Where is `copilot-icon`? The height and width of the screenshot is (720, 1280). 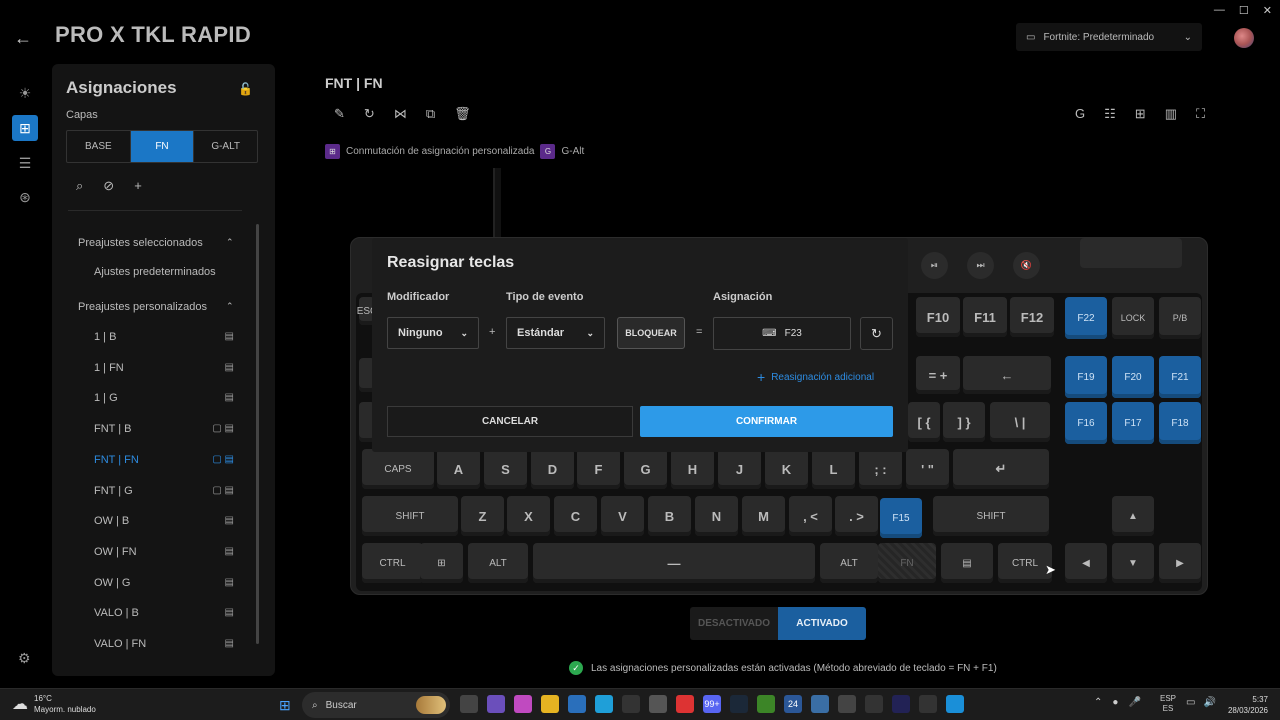
copilot-icon is located at coordinates (523, 704).